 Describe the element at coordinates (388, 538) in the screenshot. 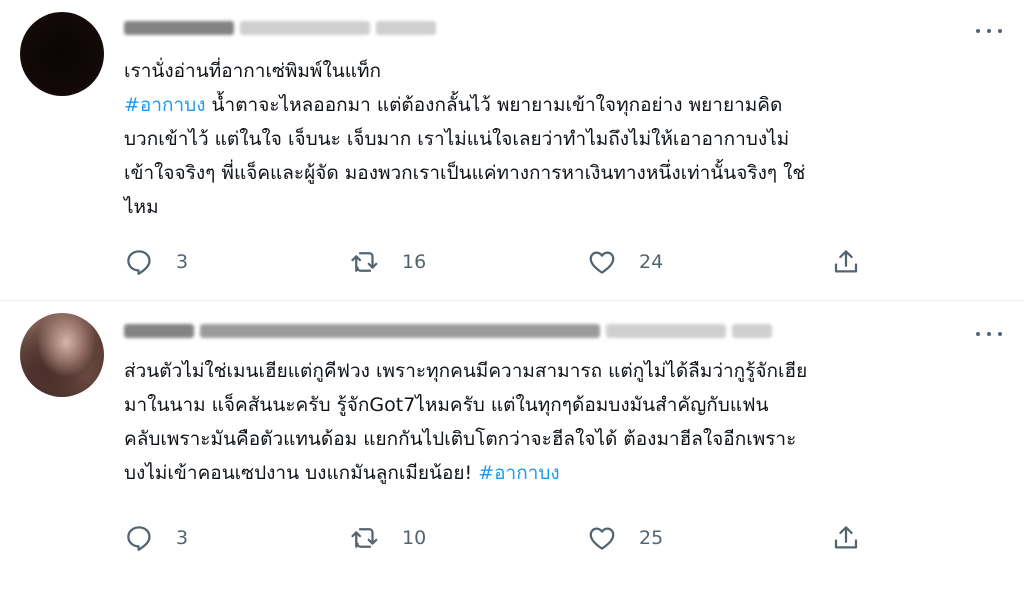

I see `retweet-button: 10` at that location.